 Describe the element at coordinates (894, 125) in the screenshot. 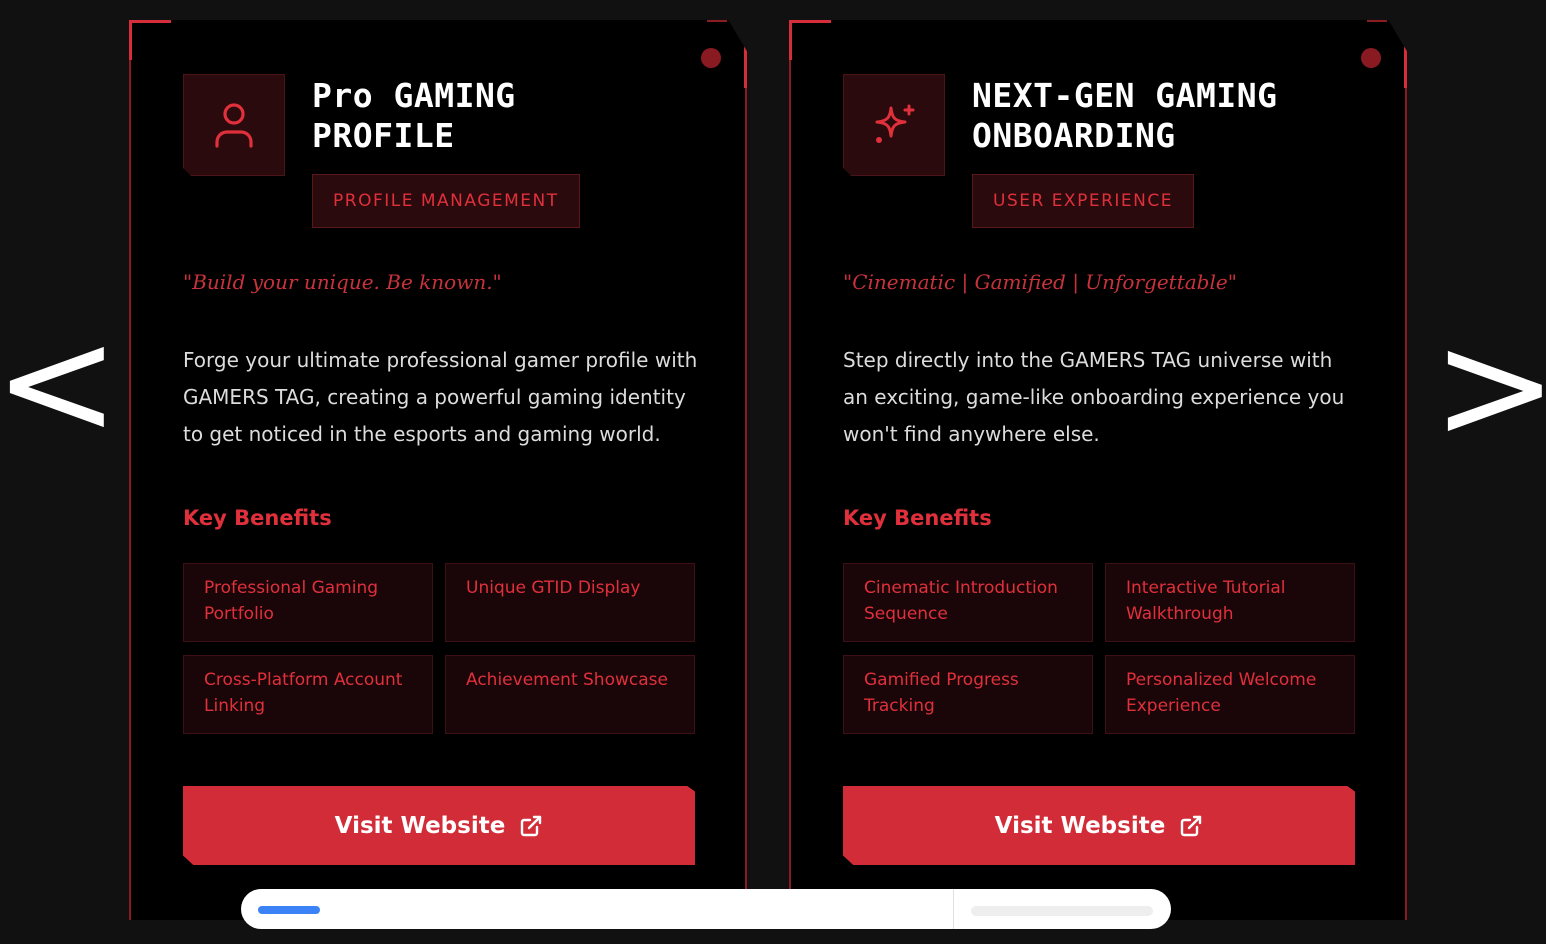

I see `sparkles-icon` at that location.